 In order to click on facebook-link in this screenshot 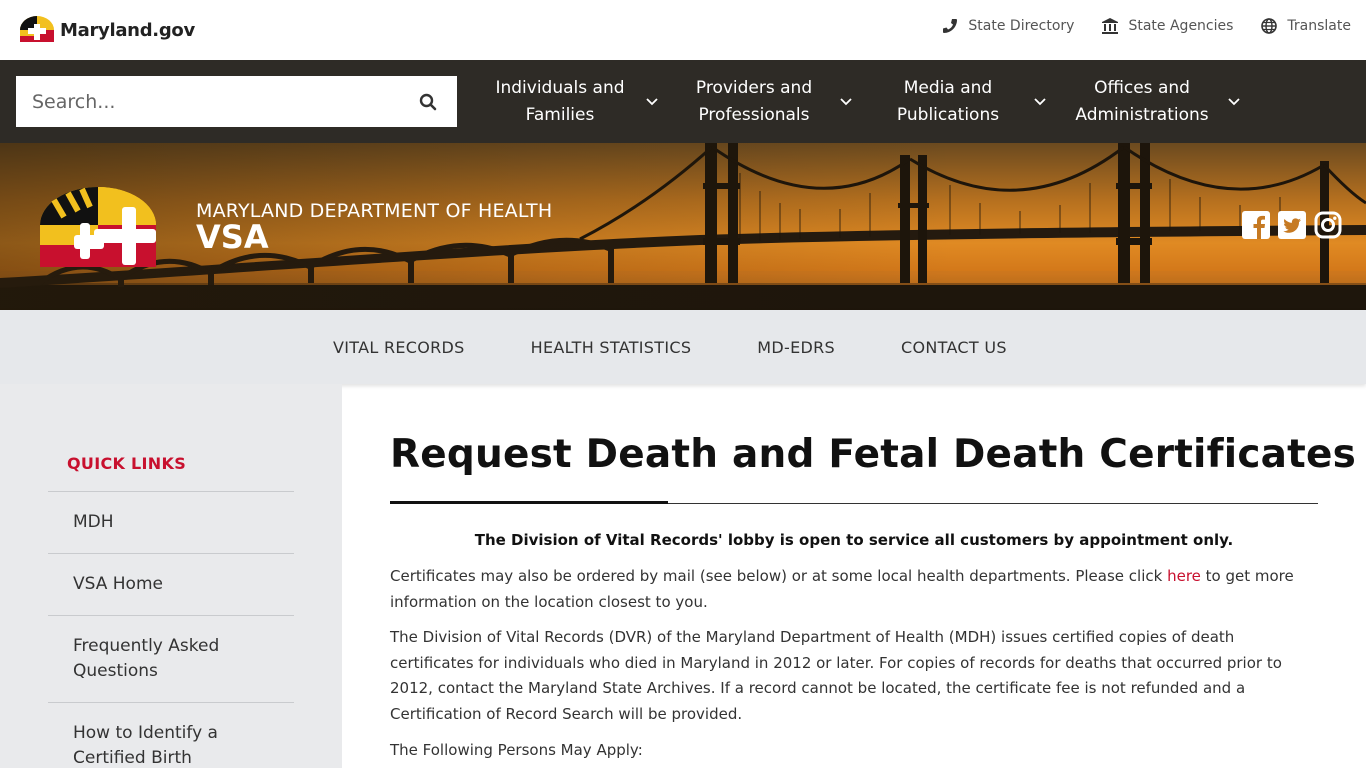, I will do `click(1256, 225)`.